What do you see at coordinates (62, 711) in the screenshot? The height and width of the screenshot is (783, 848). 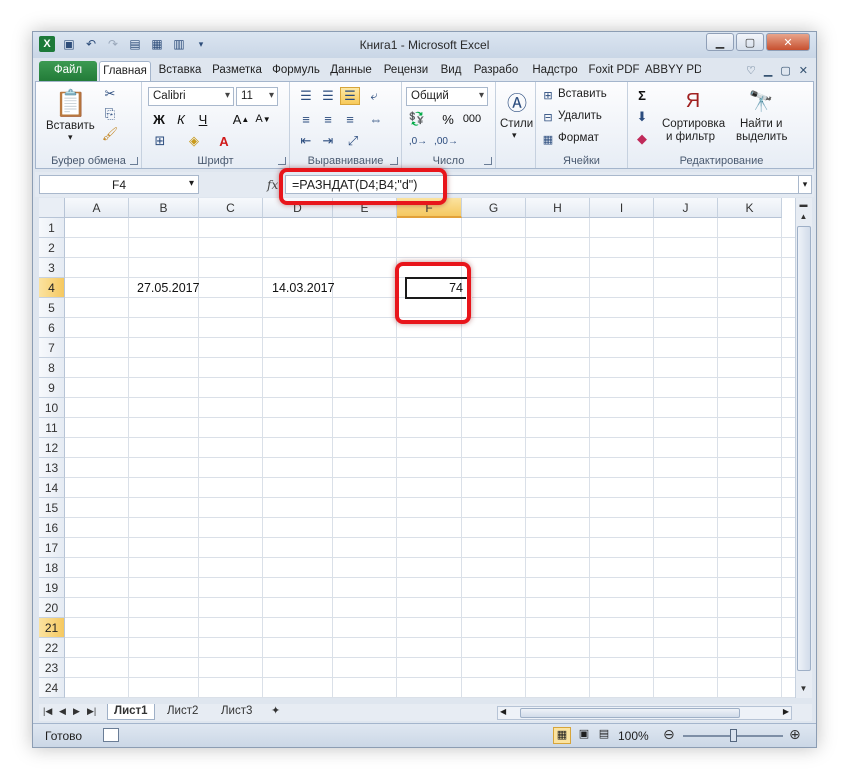 I see `prev-sheet-icon: ◀` at bounding box center [62, 711].